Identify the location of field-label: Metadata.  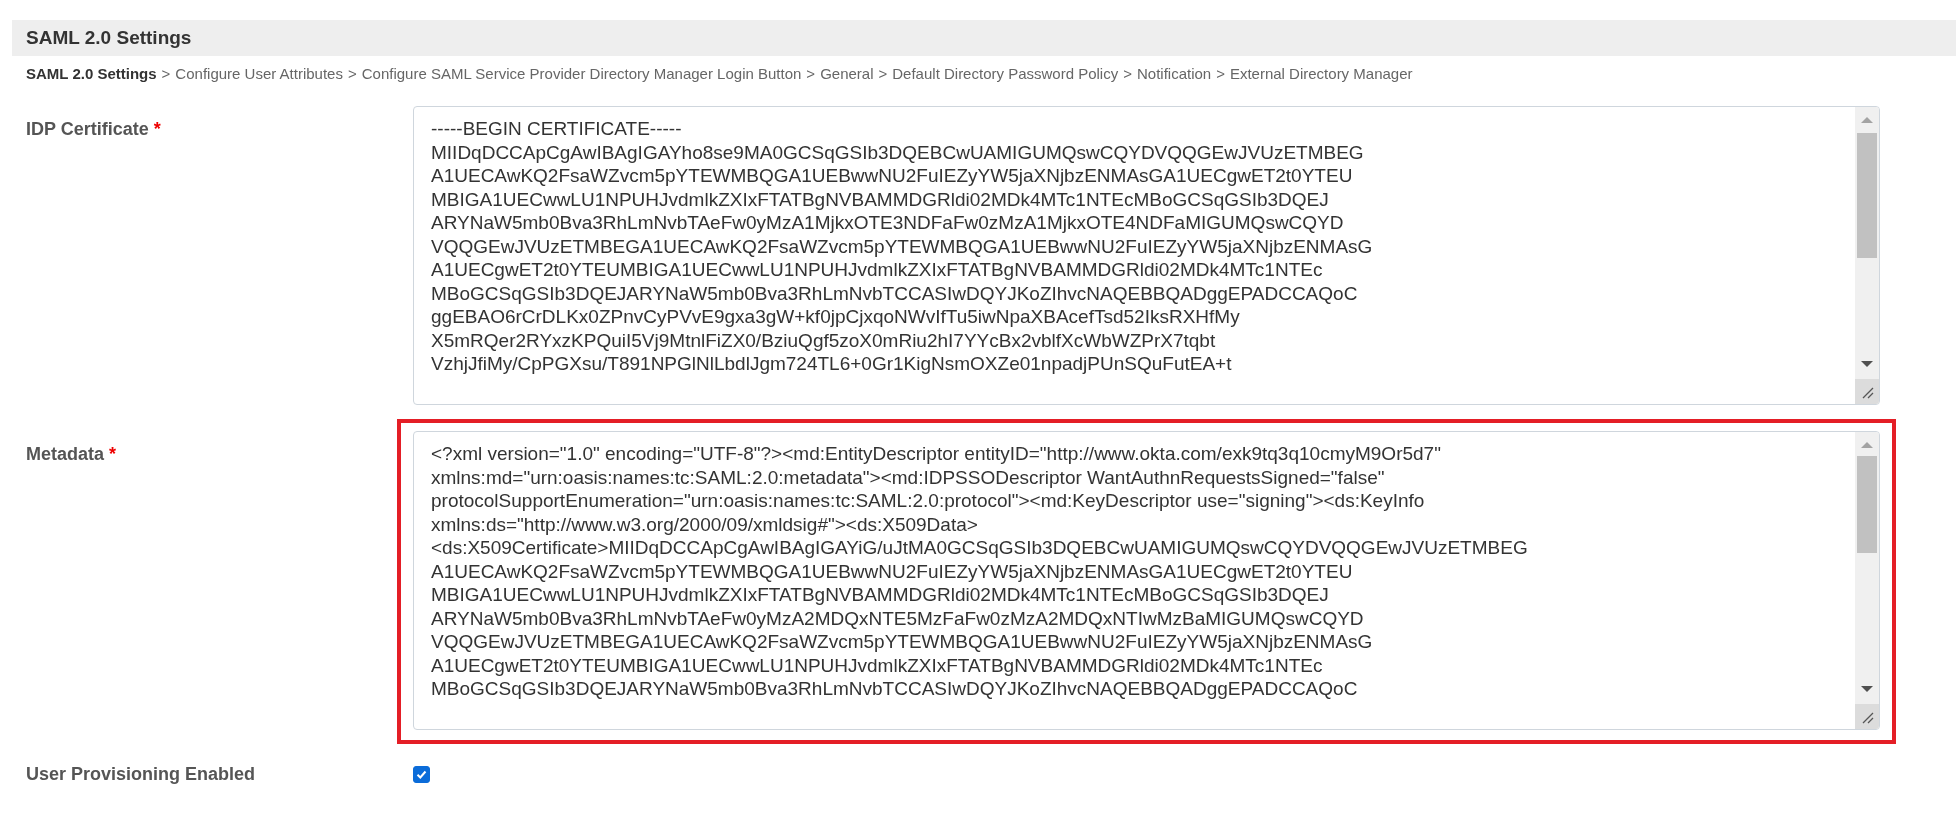
(65, 454).